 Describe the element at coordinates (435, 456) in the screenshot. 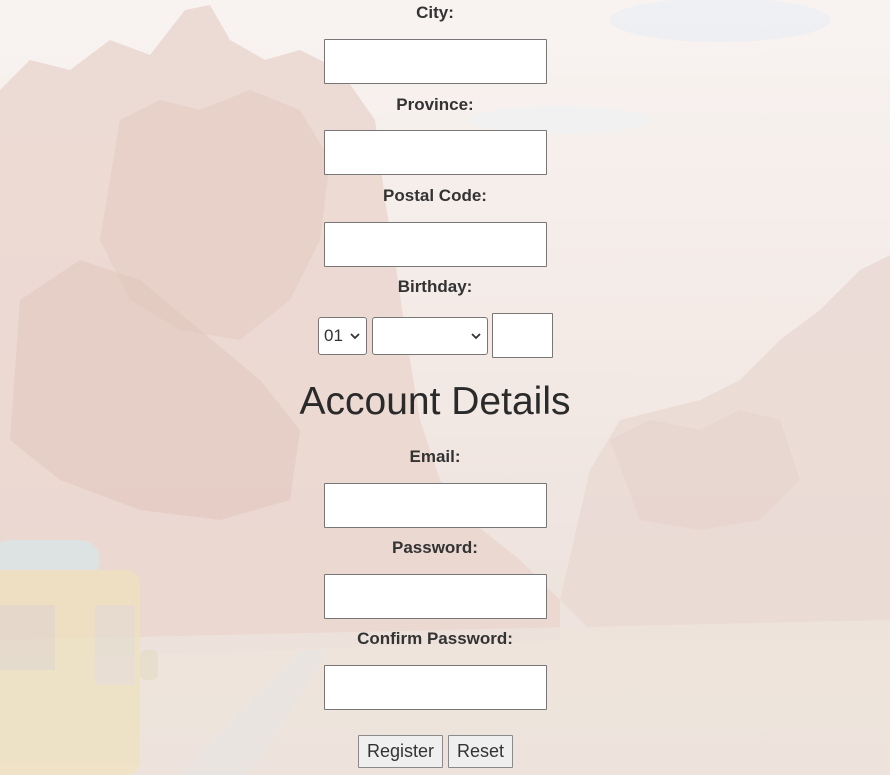

I see `email-label: Email:` at that location.